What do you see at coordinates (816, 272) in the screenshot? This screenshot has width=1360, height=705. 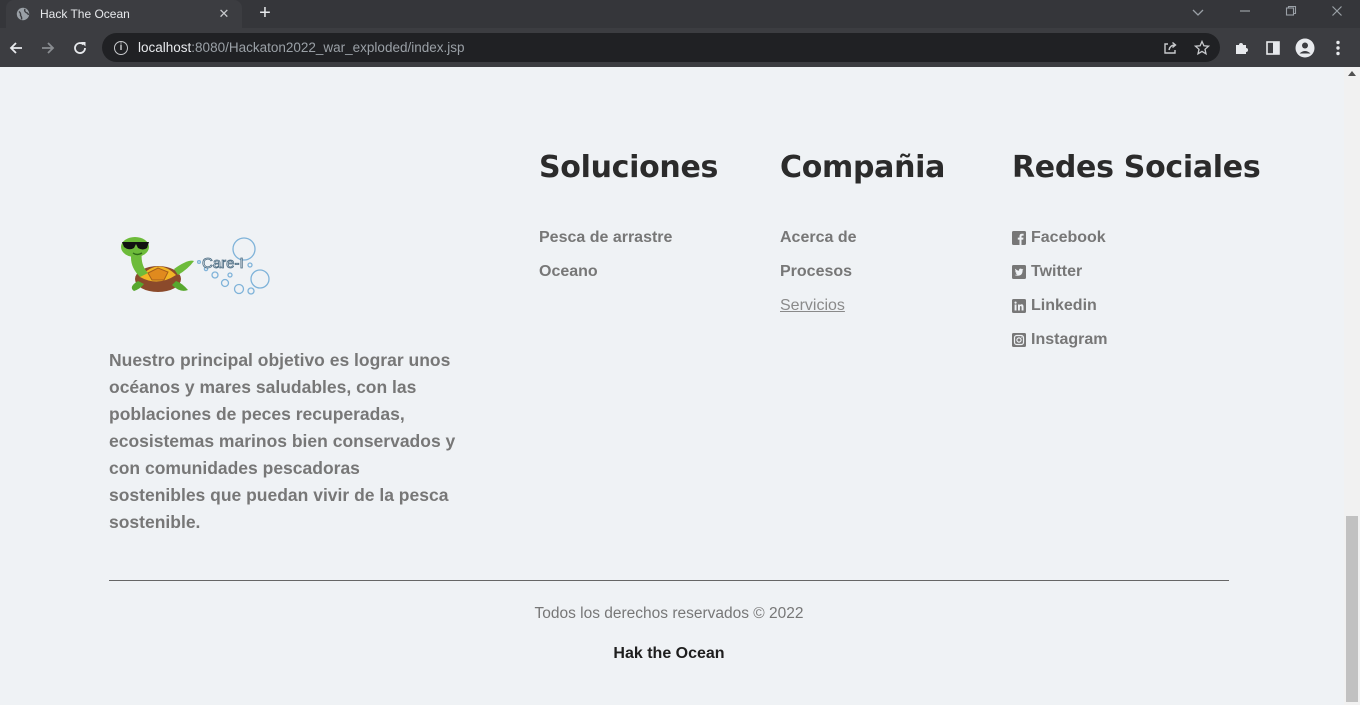 I see `link-procesos: Procesos` at bounding box center [816, 272].